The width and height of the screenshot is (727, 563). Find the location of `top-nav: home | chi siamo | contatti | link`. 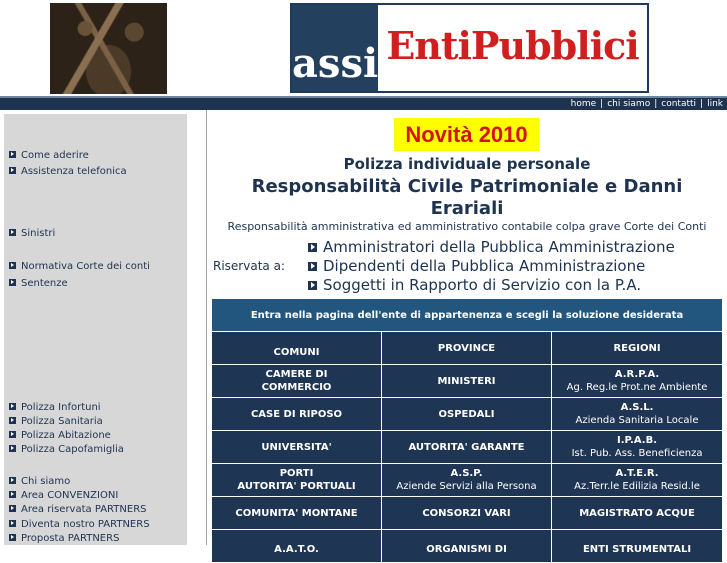

top-nav: home | chi siamo | contatti | link is located at coordinates (363, 104).